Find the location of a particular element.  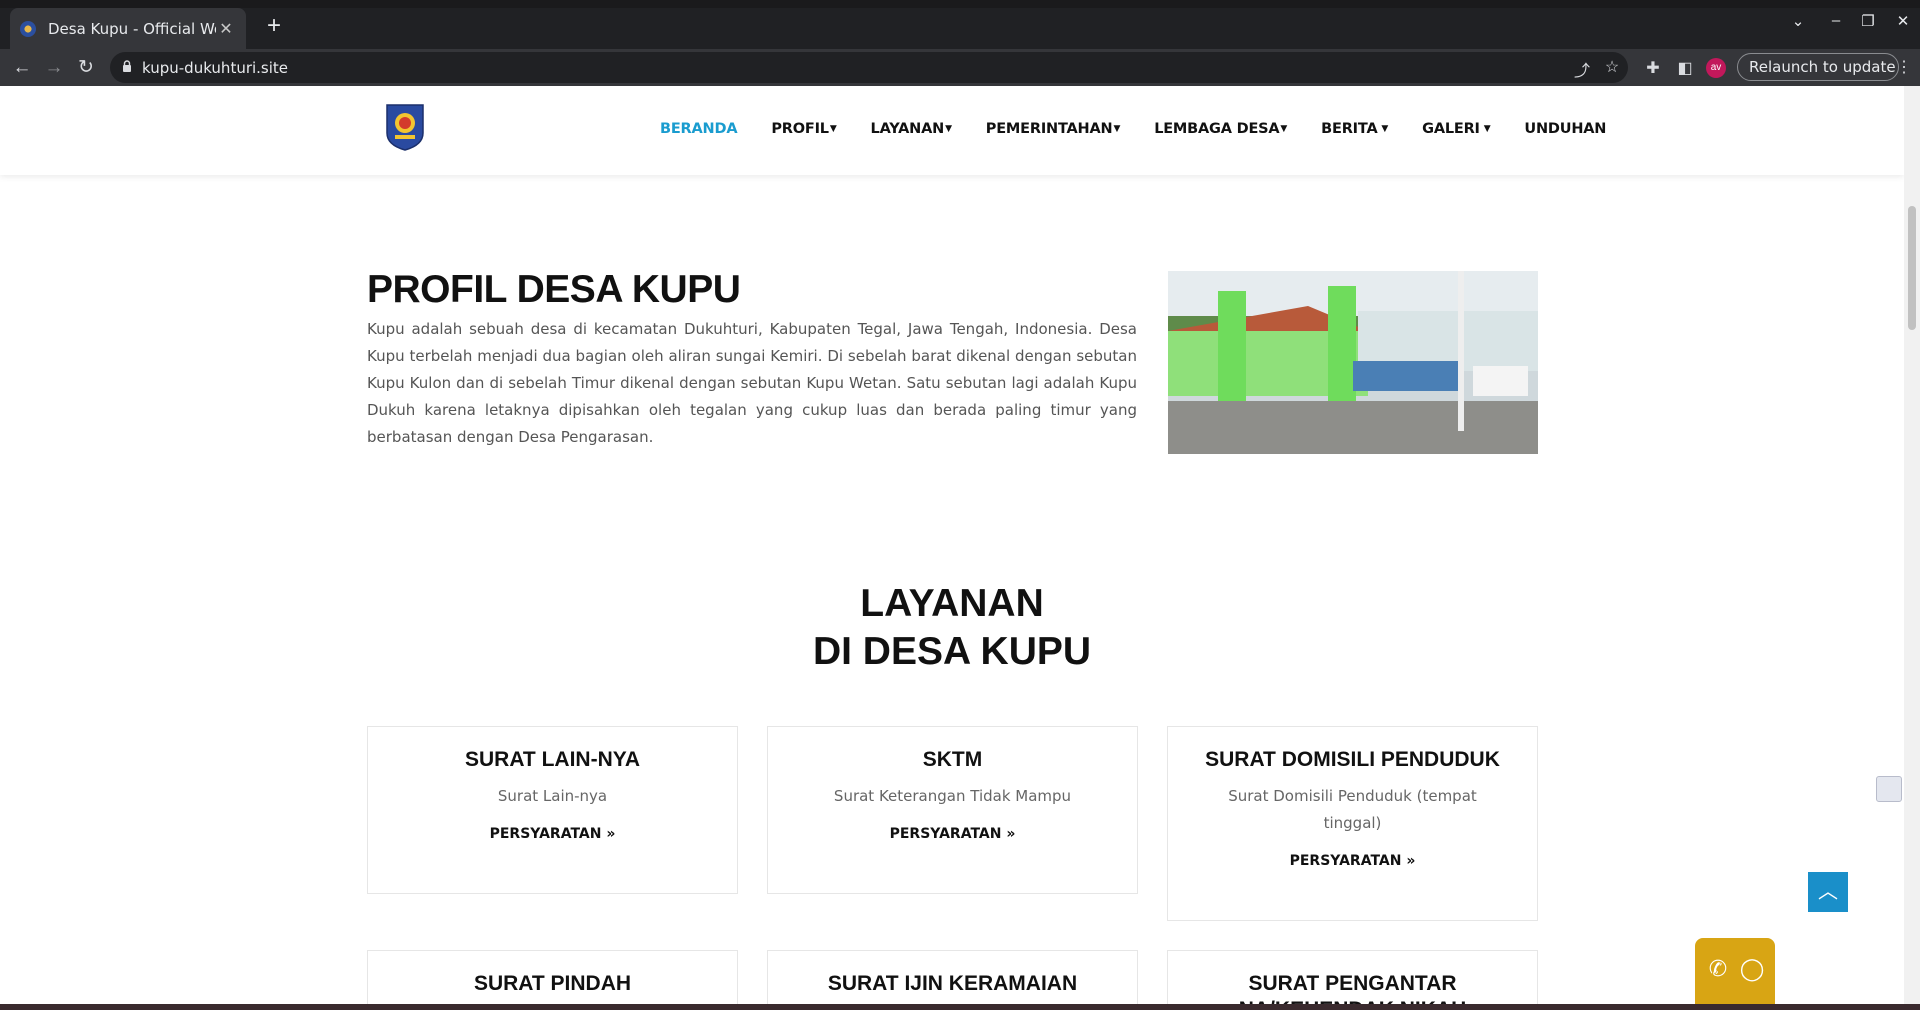

chat-widget-icon is located at coordinates (1889, 789).